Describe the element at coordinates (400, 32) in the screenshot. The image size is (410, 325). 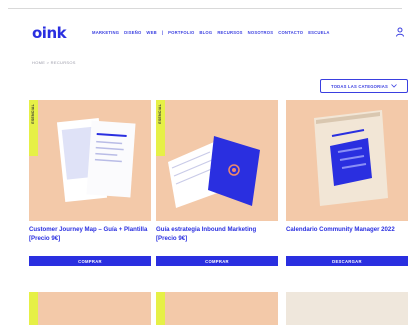
I see `user-icon` at that location.